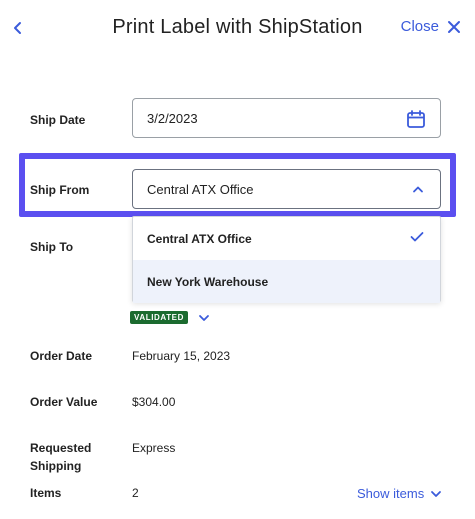 The height and width of the screenshot is (519, 475). I want to click on order-value-label: Order Value, so click(64, 402).